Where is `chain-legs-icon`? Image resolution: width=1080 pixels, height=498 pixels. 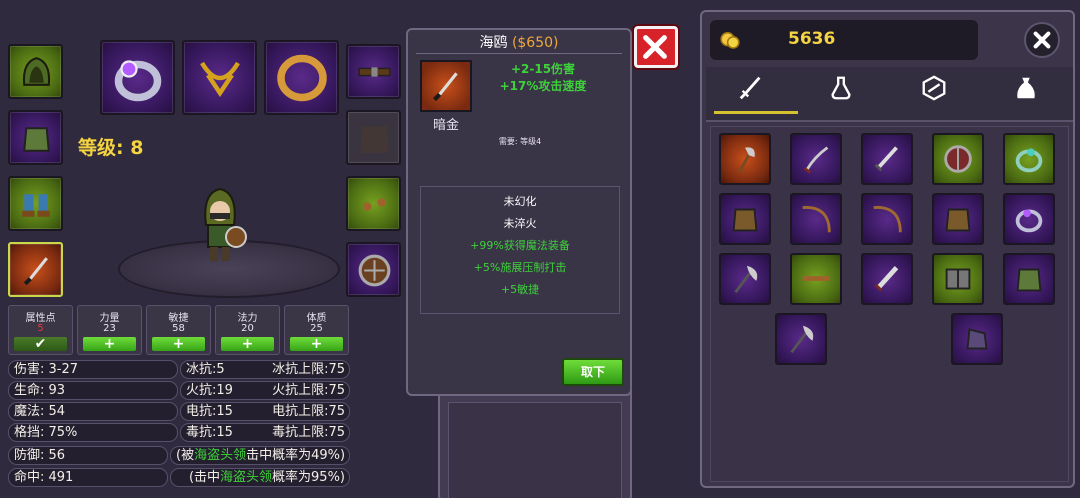 chain-legs-icon is located at coordinates (958, 279).